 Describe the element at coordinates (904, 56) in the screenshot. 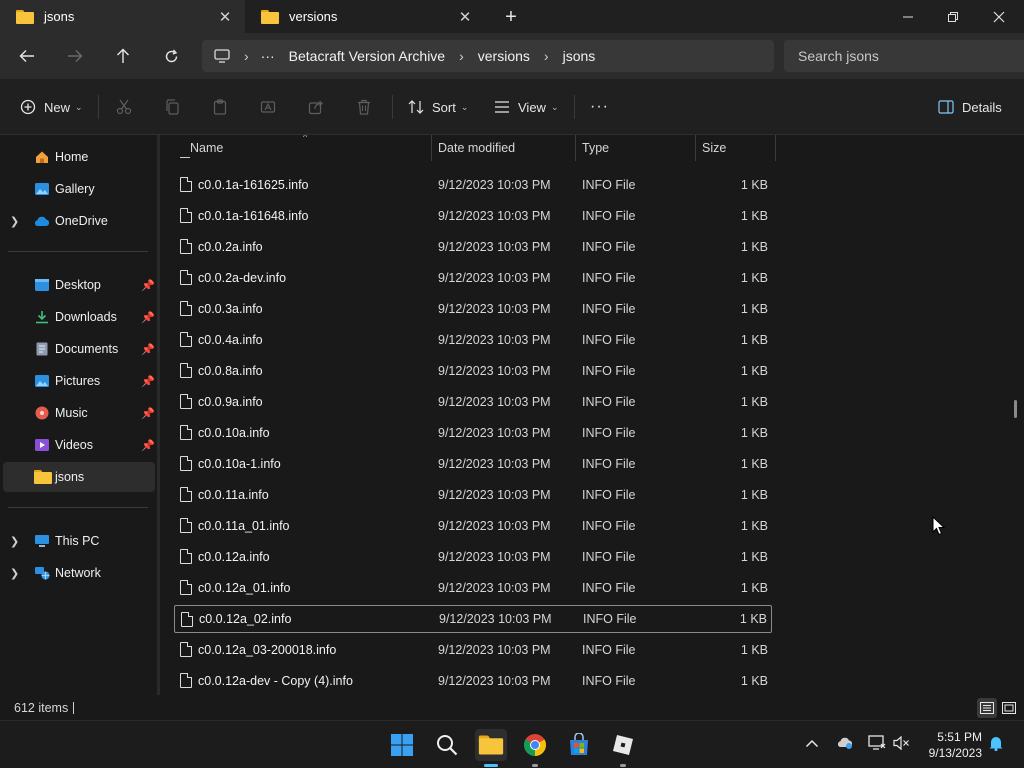

I see `search-input: Search jsons` at that location.